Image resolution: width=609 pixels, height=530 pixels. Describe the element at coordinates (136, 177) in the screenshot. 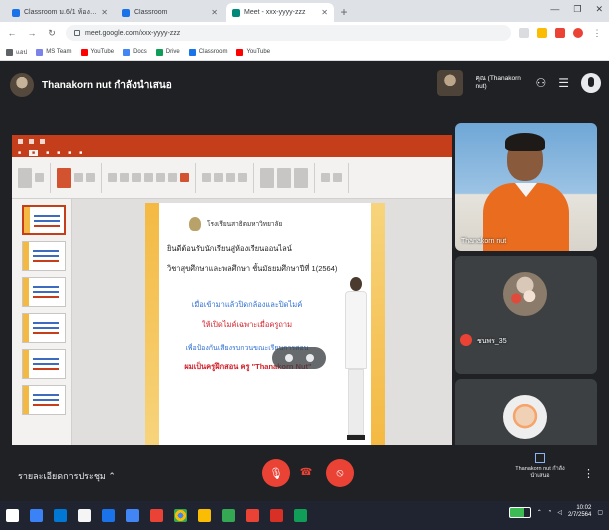

I see `underline-icon` at that location.